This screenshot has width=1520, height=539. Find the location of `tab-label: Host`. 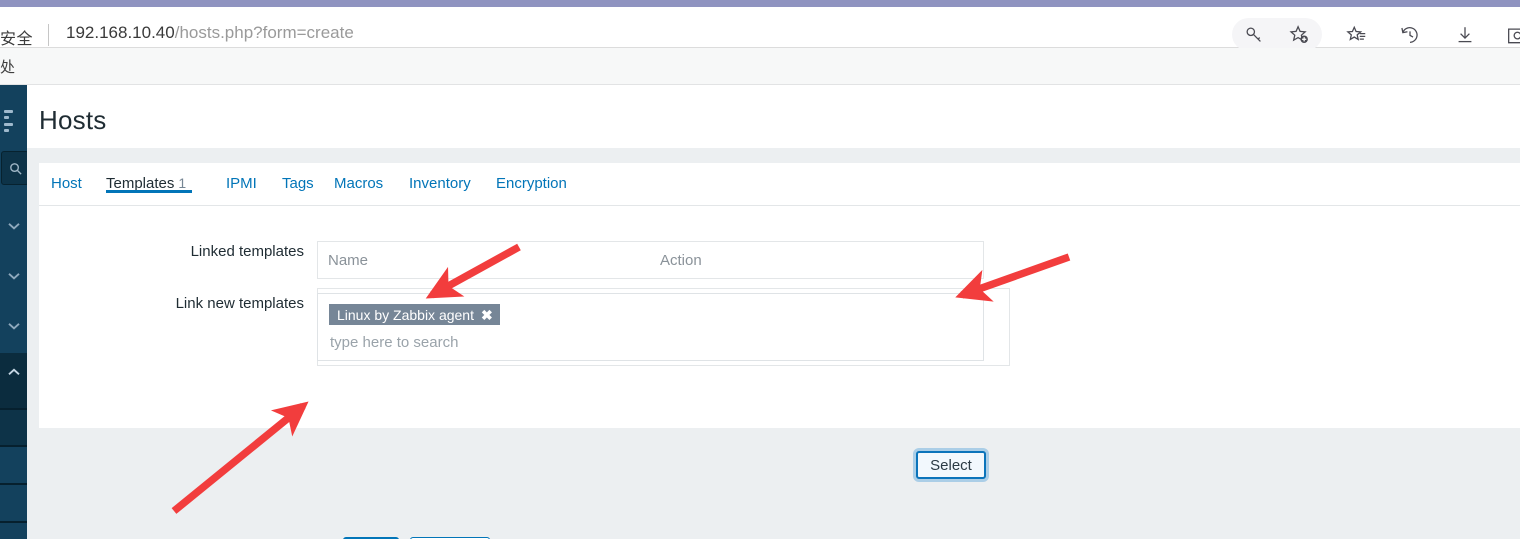

tab-label: Host is located at coordinates (66, 183).